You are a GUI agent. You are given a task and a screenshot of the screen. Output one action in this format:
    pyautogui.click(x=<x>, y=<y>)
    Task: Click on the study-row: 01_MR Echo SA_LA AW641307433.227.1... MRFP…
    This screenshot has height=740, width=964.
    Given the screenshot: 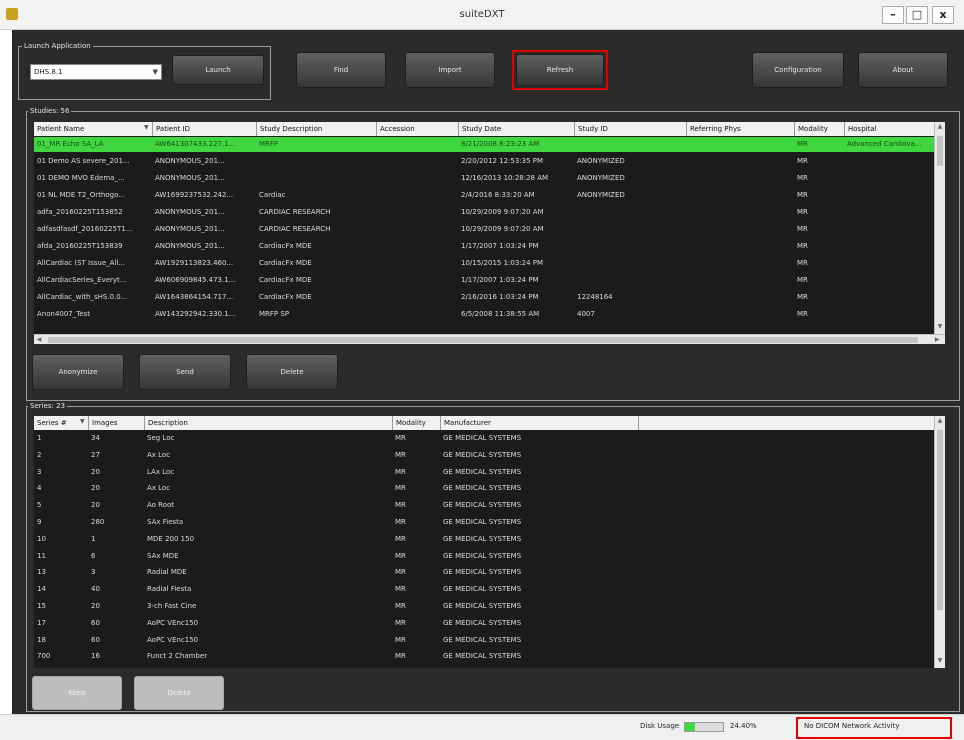 What is the action you would take?
    pyautogui.click(x=484, y=144)
    